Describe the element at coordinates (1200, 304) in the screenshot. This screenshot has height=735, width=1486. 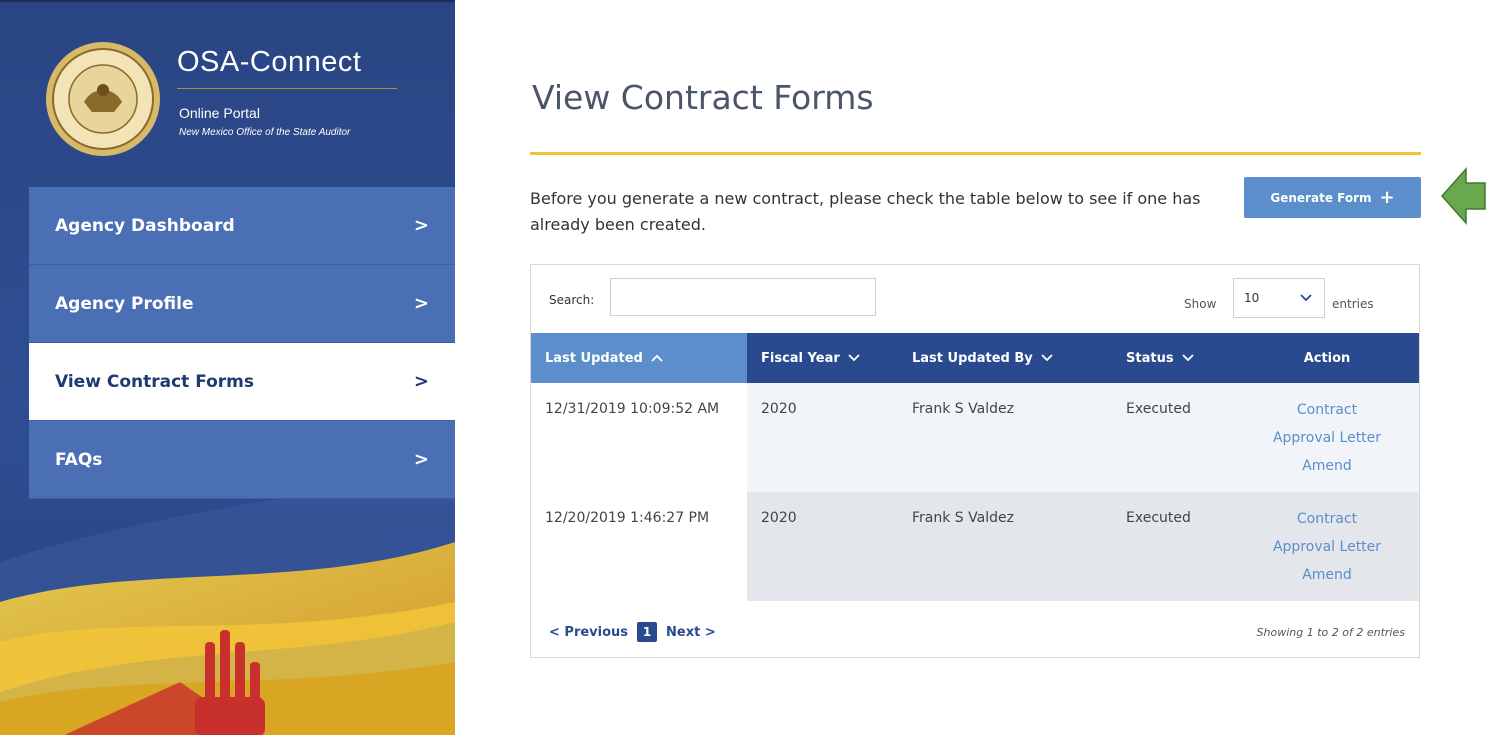
I see `show-label: Show` at that location.